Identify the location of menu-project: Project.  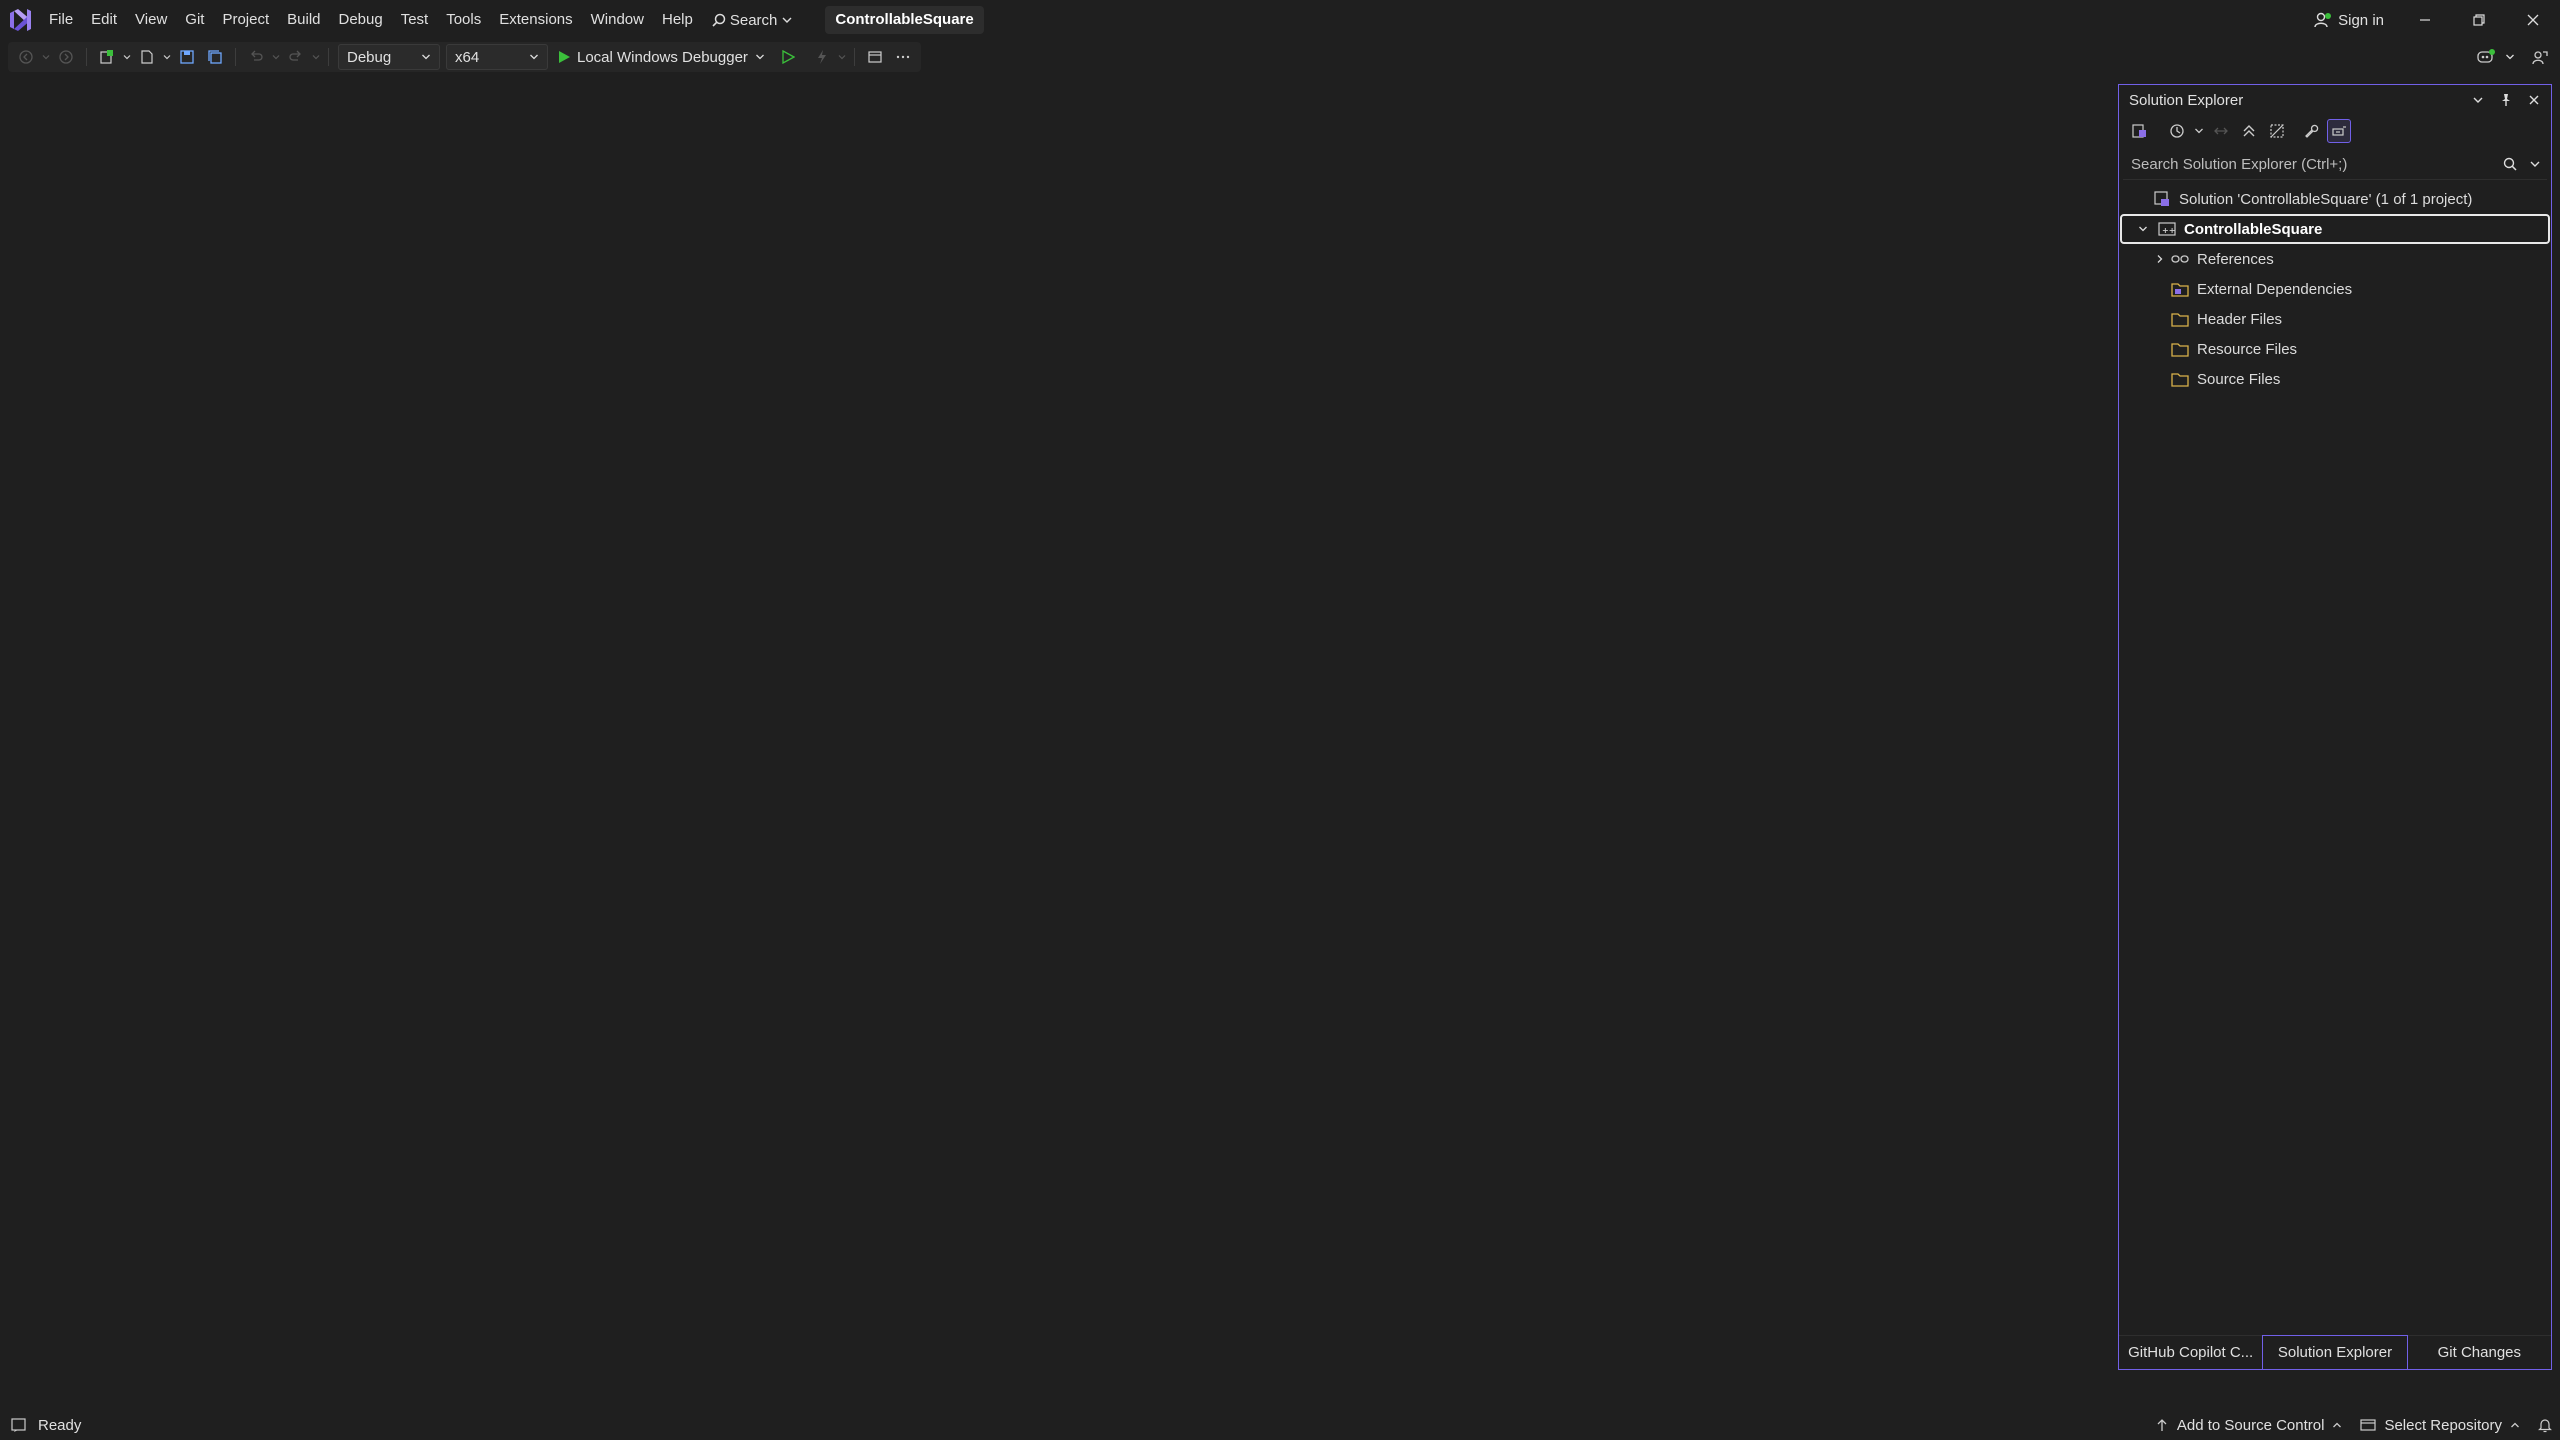
(245, 20).